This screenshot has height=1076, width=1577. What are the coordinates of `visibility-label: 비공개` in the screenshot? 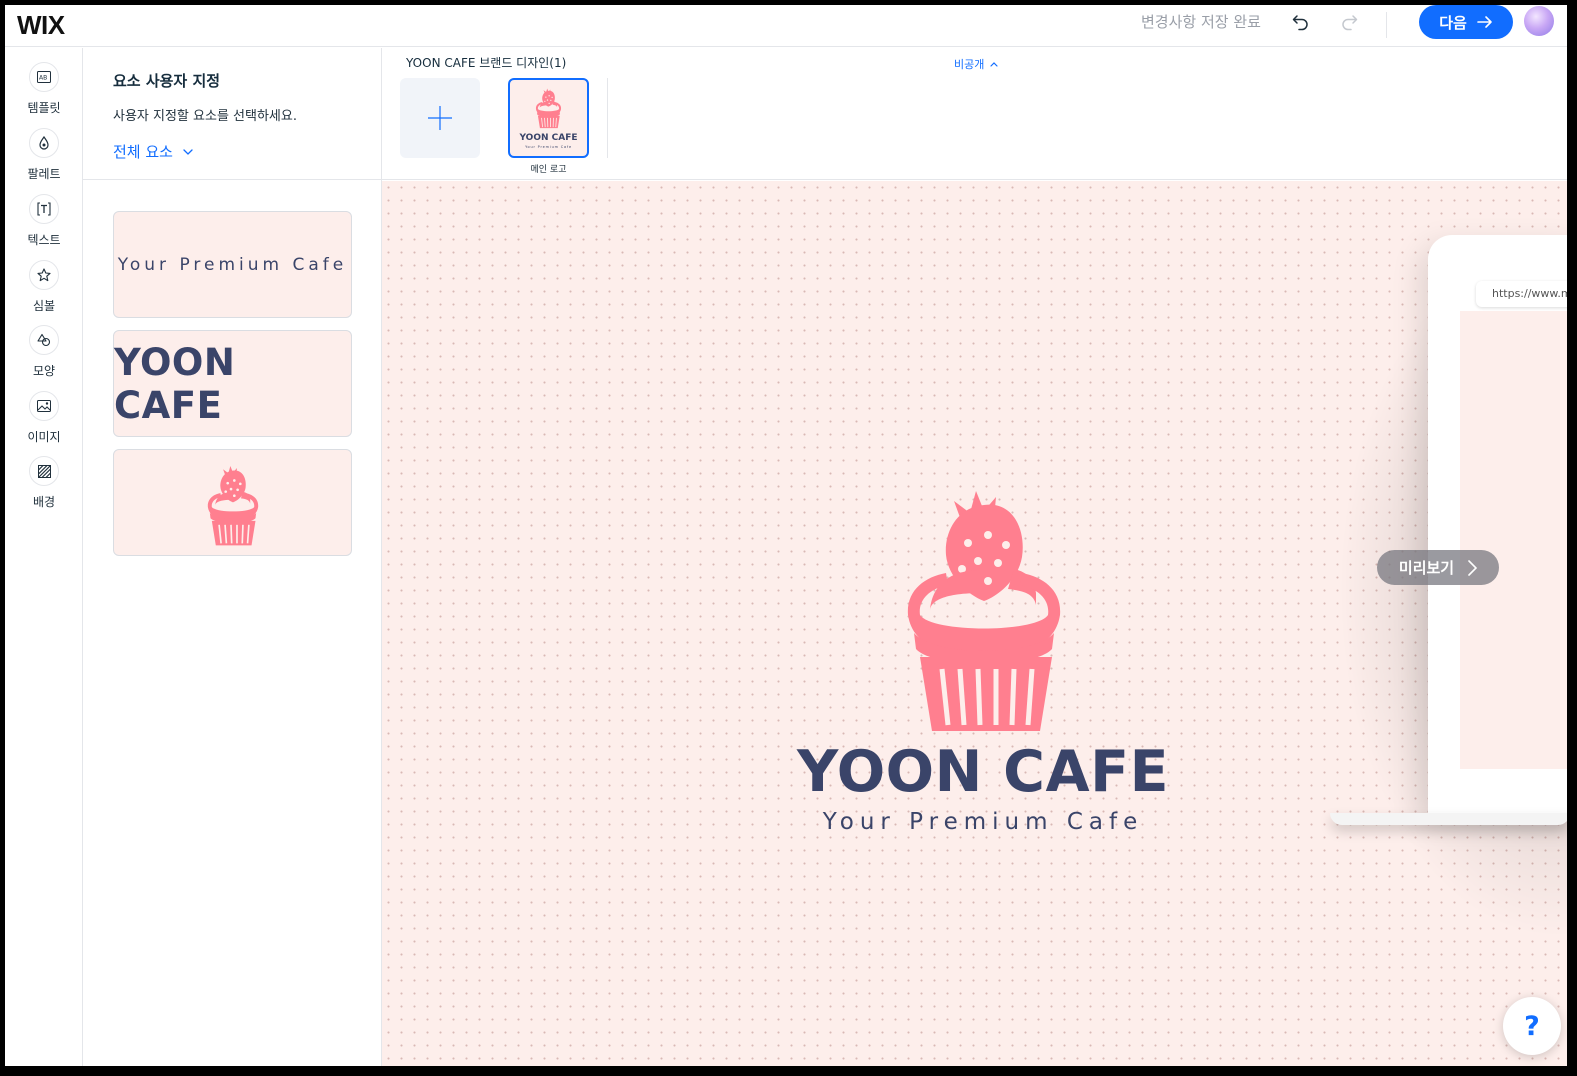 It's located at (969, 64).